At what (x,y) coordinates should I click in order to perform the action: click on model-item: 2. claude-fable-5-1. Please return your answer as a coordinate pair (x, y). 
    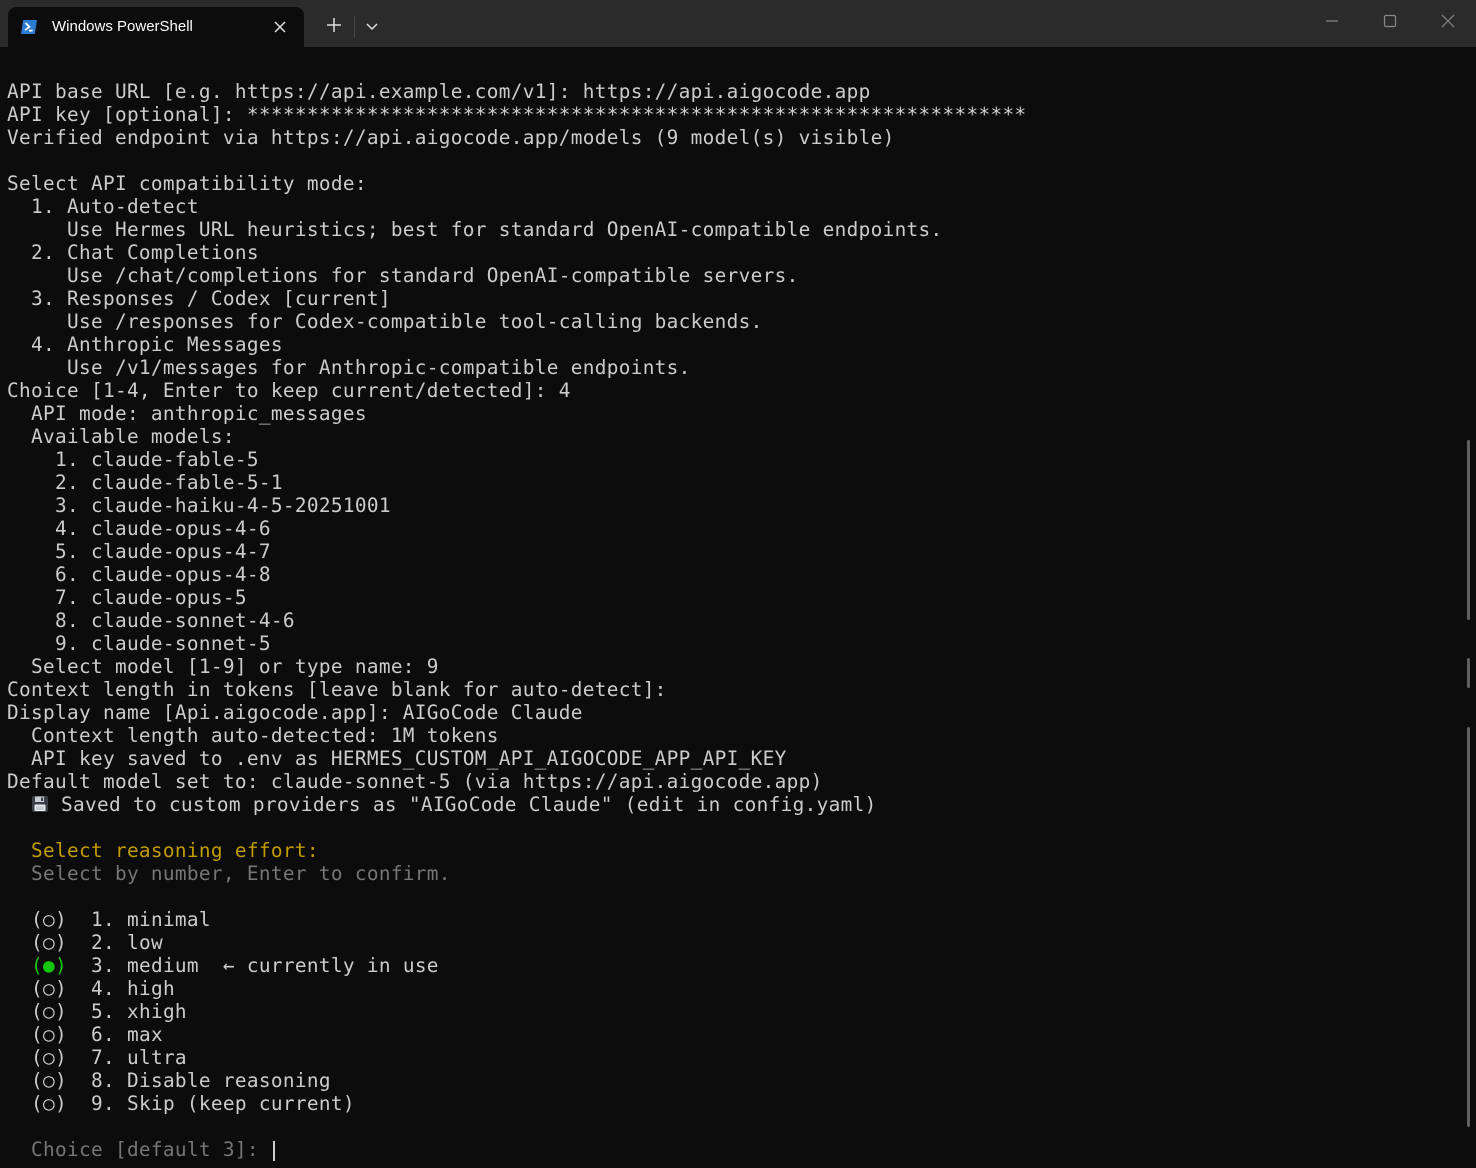
    Looking at the image, I should click on (145, 482).